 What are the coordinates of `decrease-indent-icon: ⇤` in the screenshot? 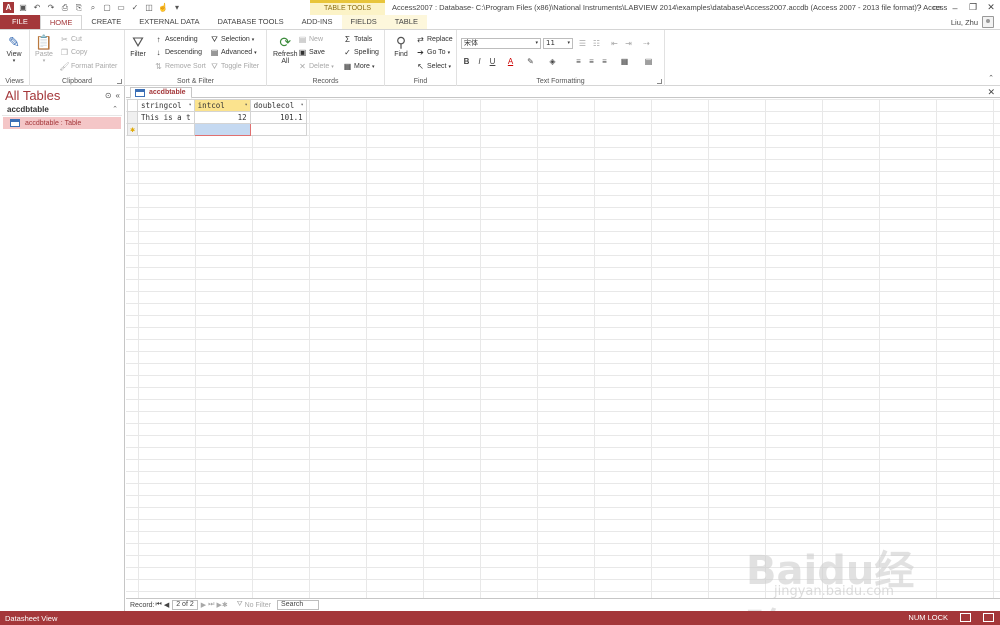 It's located at (614, 43).